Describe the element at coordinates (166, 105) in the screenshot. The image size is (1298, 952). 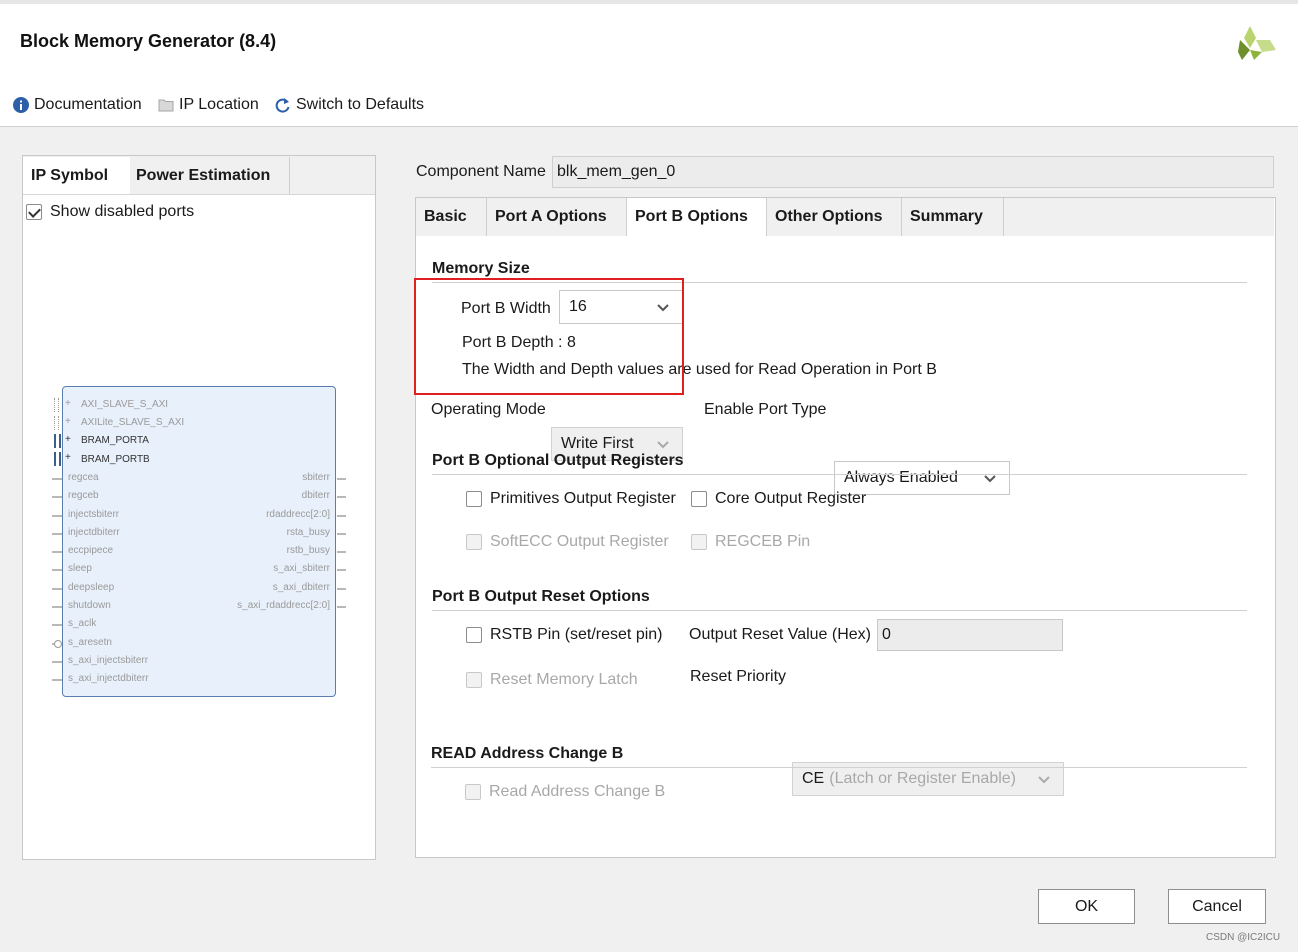
I see `folder-icon` at that location.